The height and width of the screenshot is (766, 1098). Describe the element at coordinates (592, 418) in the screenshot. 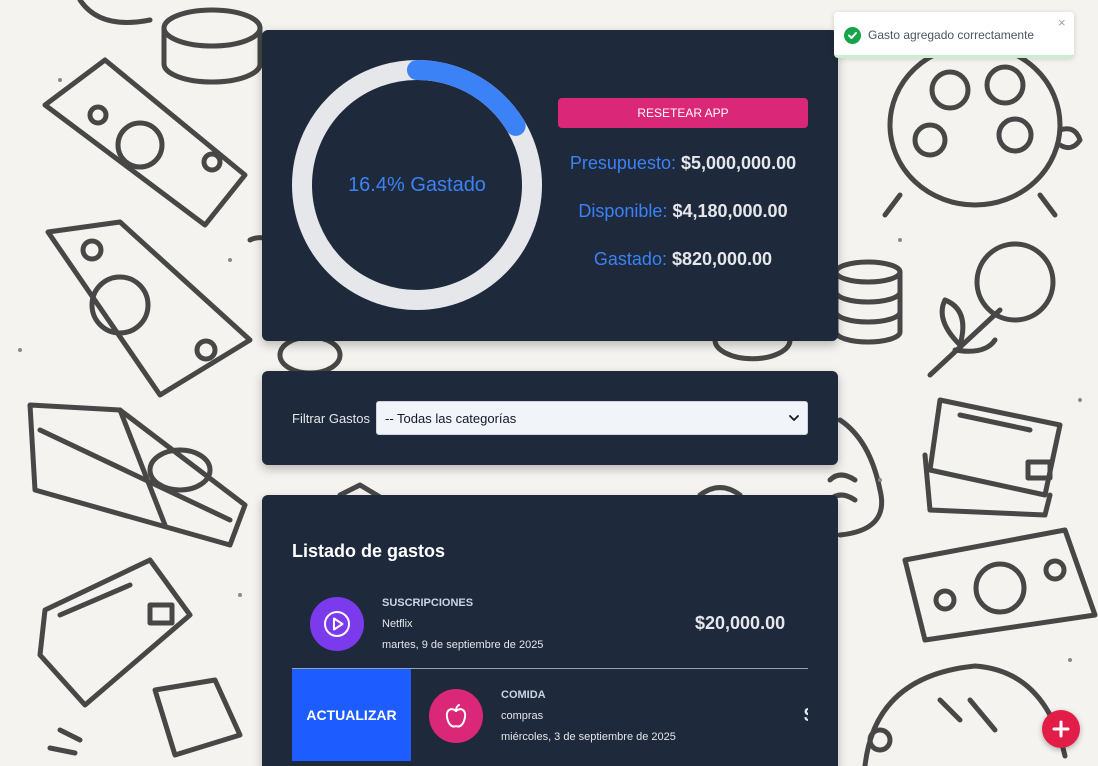

I see `category-filter-select: -- Todas las categorías` at that location.